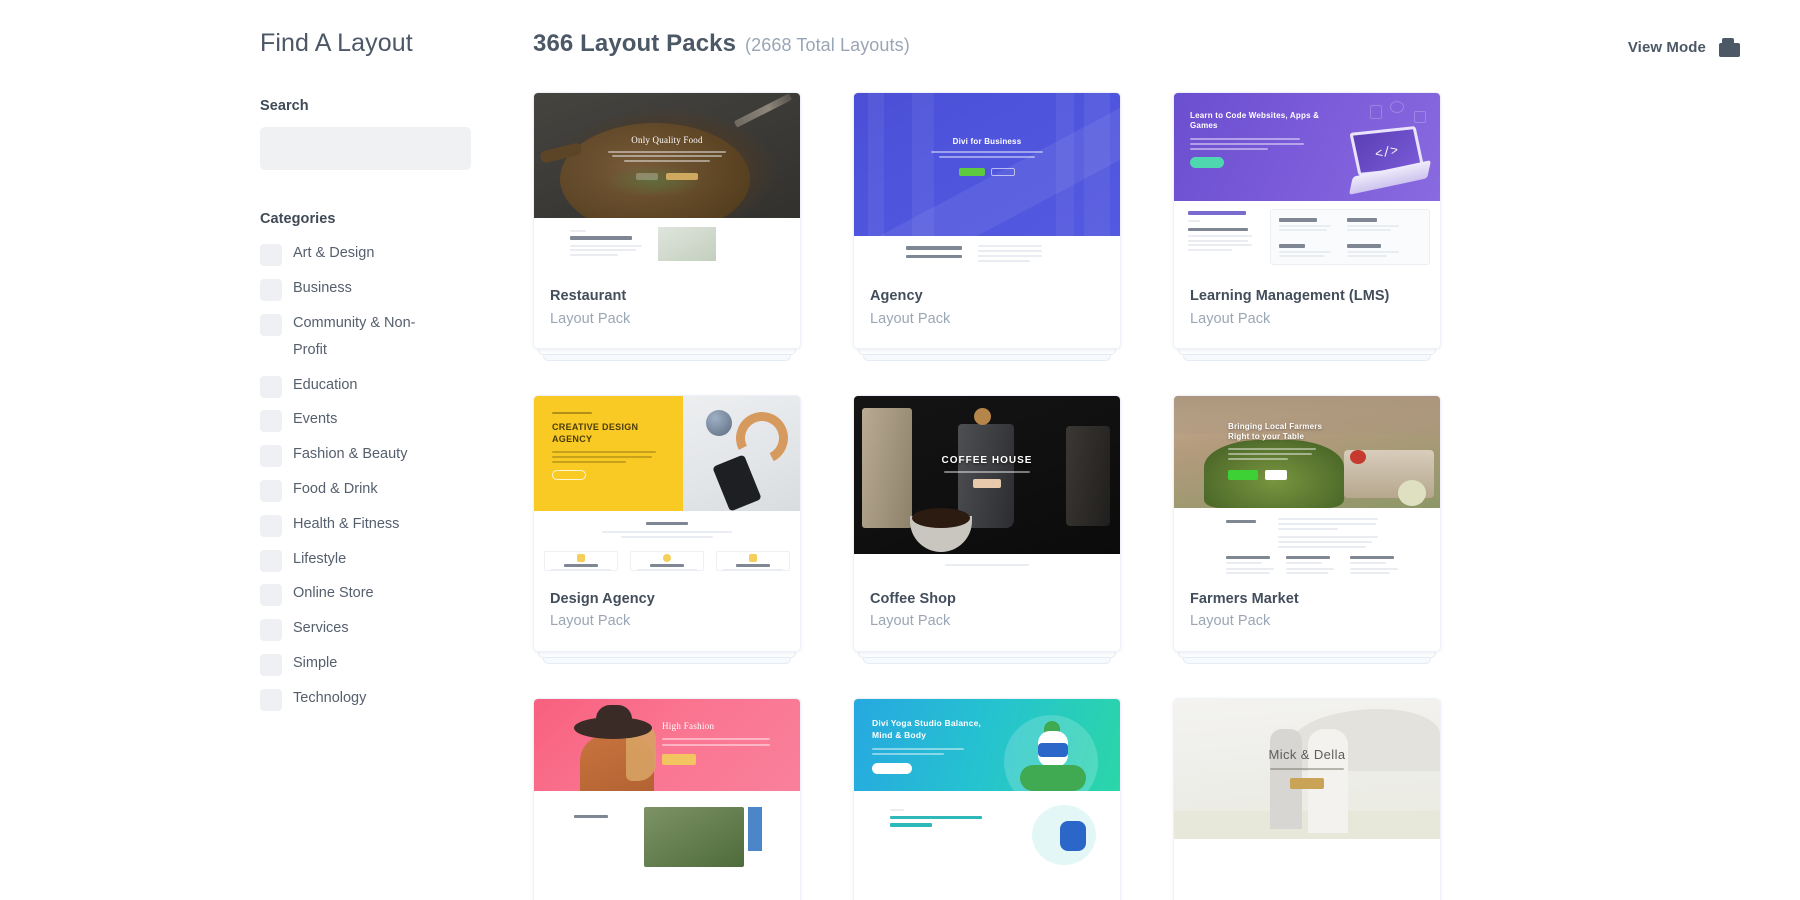  Describe the element at coordinates (367, 561) in the screenshot. I see `category-item-lifestyle: Lifestyle` at that location.